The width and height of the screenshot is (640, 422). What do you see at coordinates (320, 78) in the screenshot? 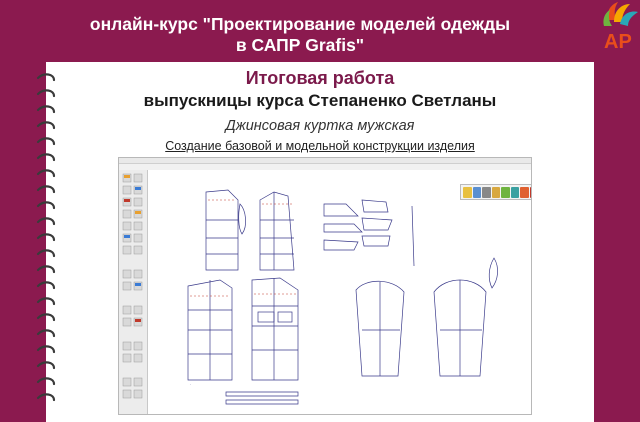
I see `card-heading: Итоговая работа` at bounding box center [320, 78].